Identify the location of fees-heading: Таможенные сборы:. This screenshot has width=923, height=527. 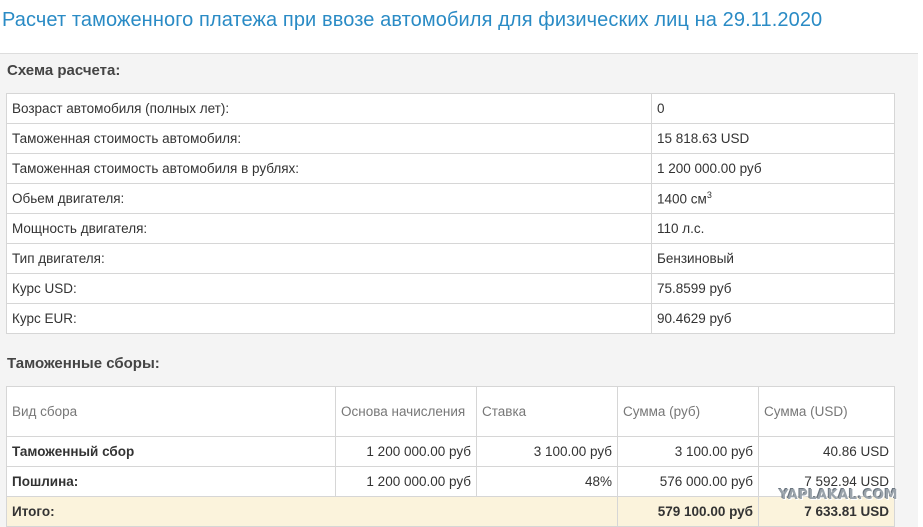
(83, 363).